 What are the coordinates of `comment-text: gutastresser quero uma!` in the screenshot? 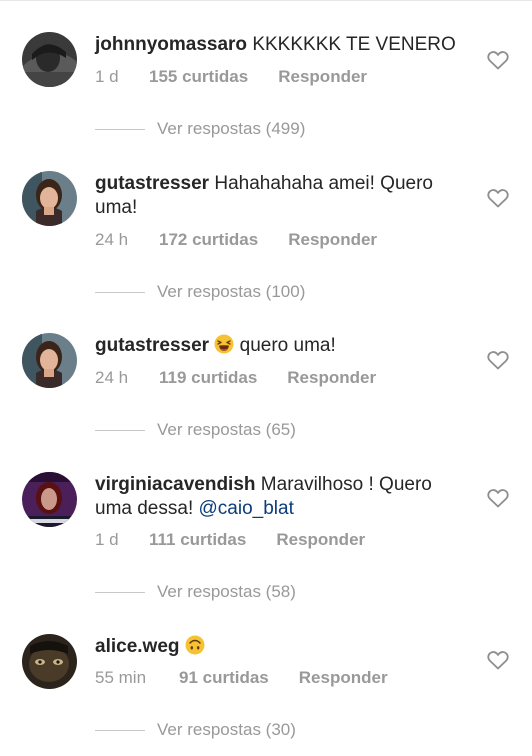 It's located at (281, 346).